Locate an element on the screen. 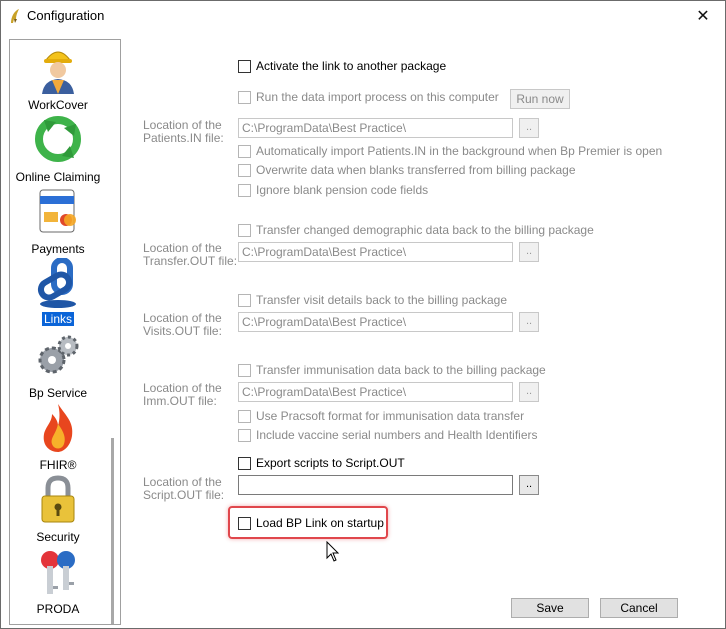  sidebar-item-label: Online Claiming is located at coordinates (58, 177).